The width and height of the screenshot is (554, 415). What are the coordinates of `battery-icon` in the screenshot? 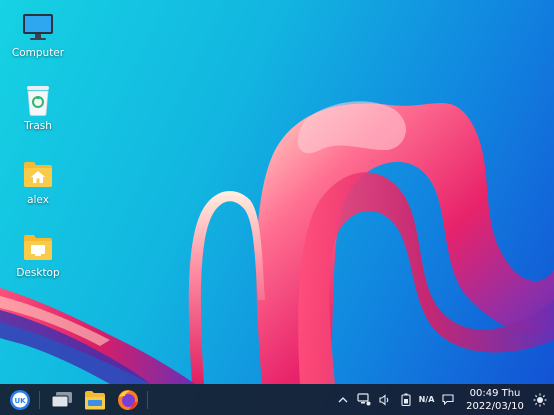 It's located at (405, 399).